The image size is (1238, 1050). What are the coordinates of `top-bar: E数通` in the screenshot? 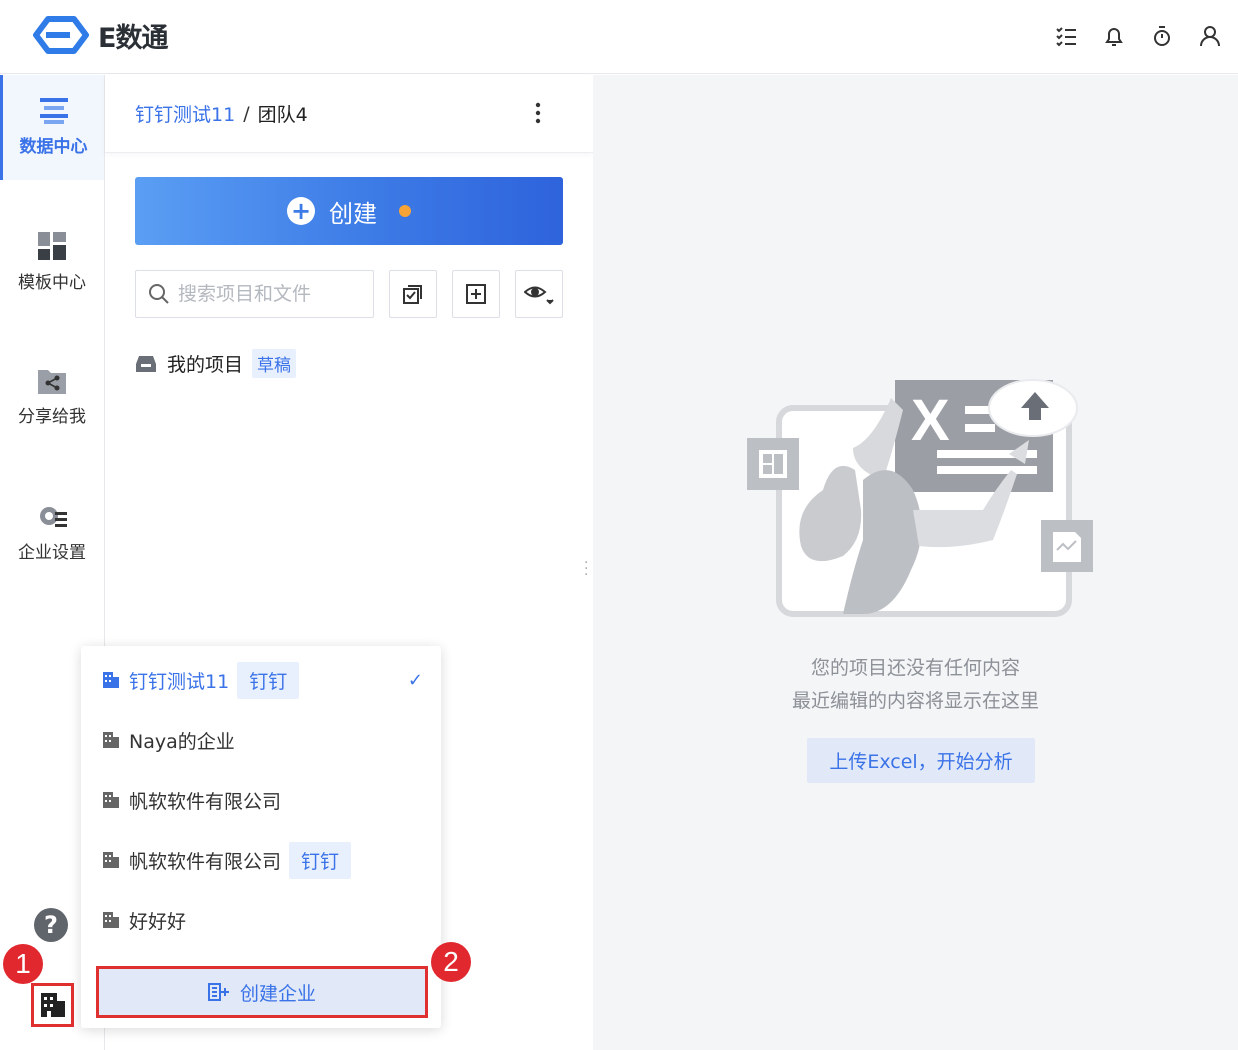 It's located at (619, 37).